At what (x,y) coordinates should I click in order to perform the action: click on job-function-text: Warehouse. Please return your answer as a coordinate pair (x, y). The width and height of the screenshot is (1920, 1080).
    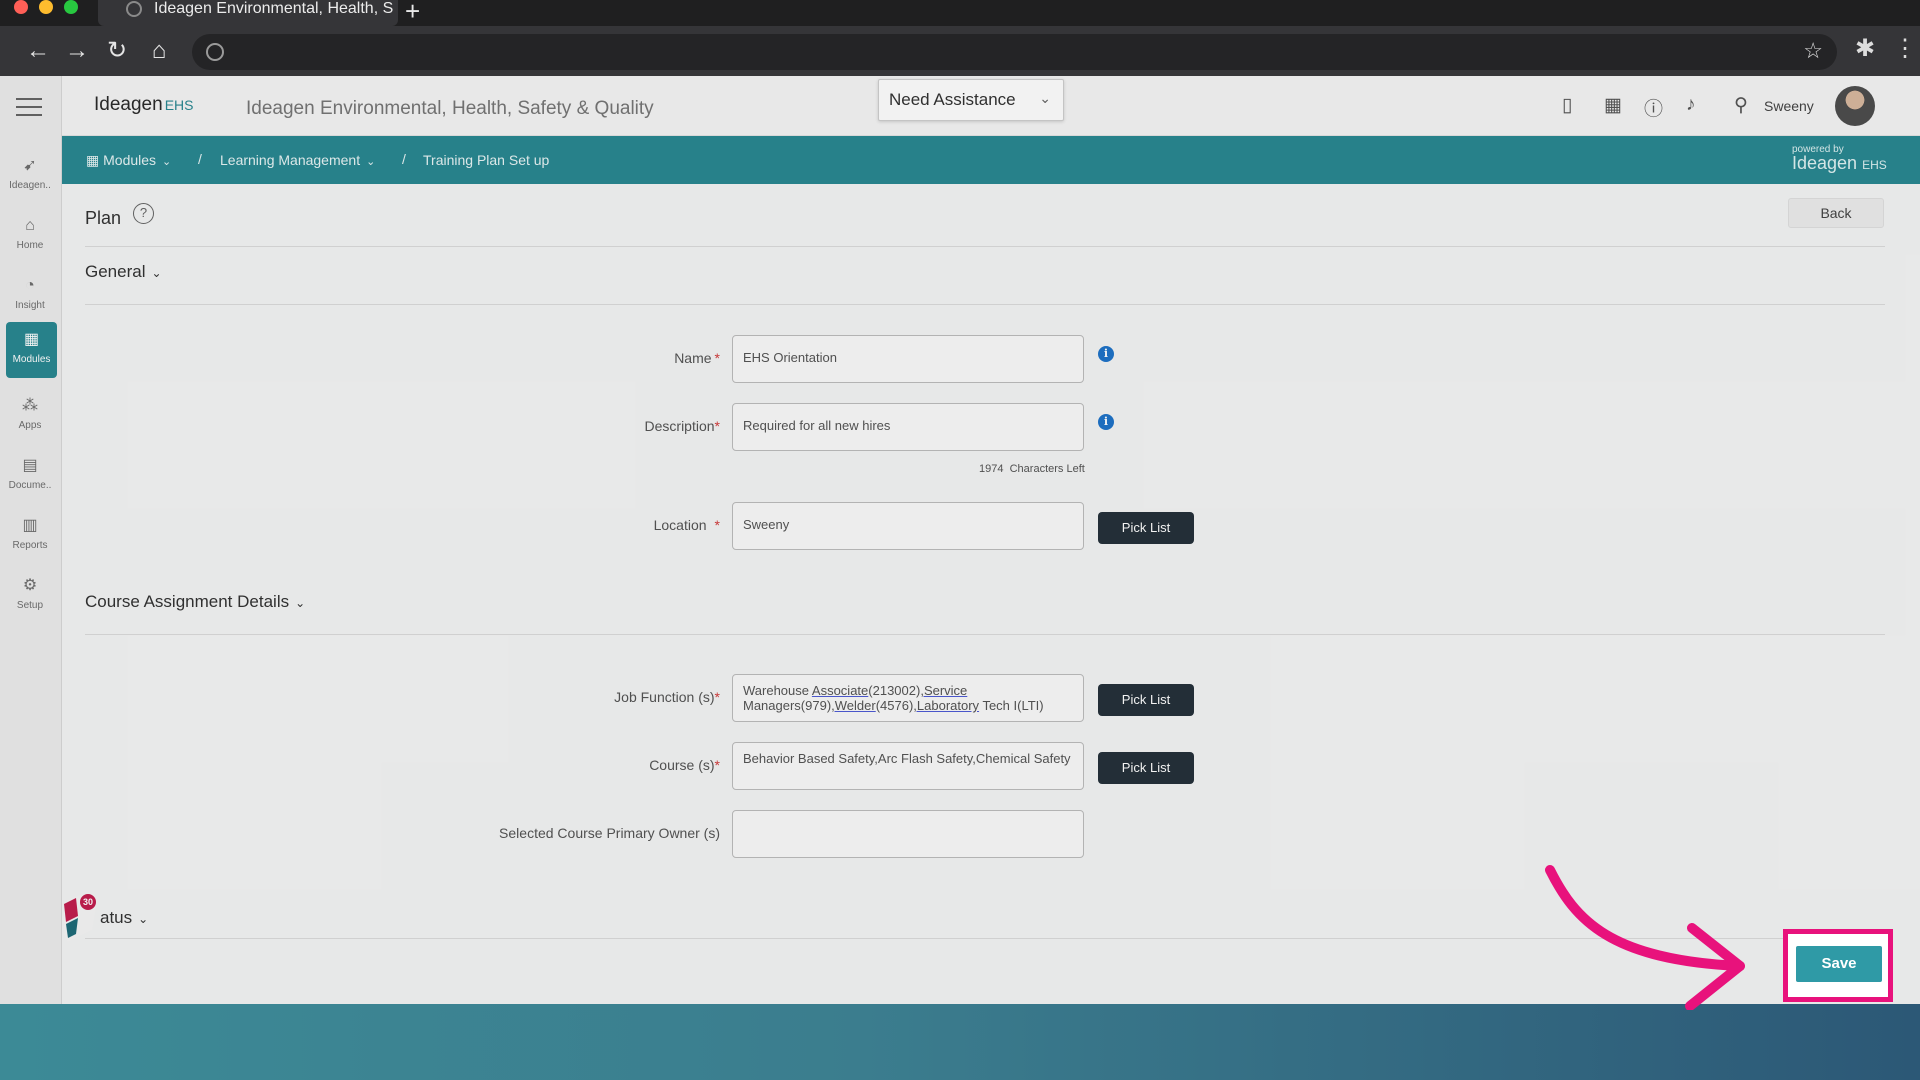
    Looking at the image, I should click on (777, 690).